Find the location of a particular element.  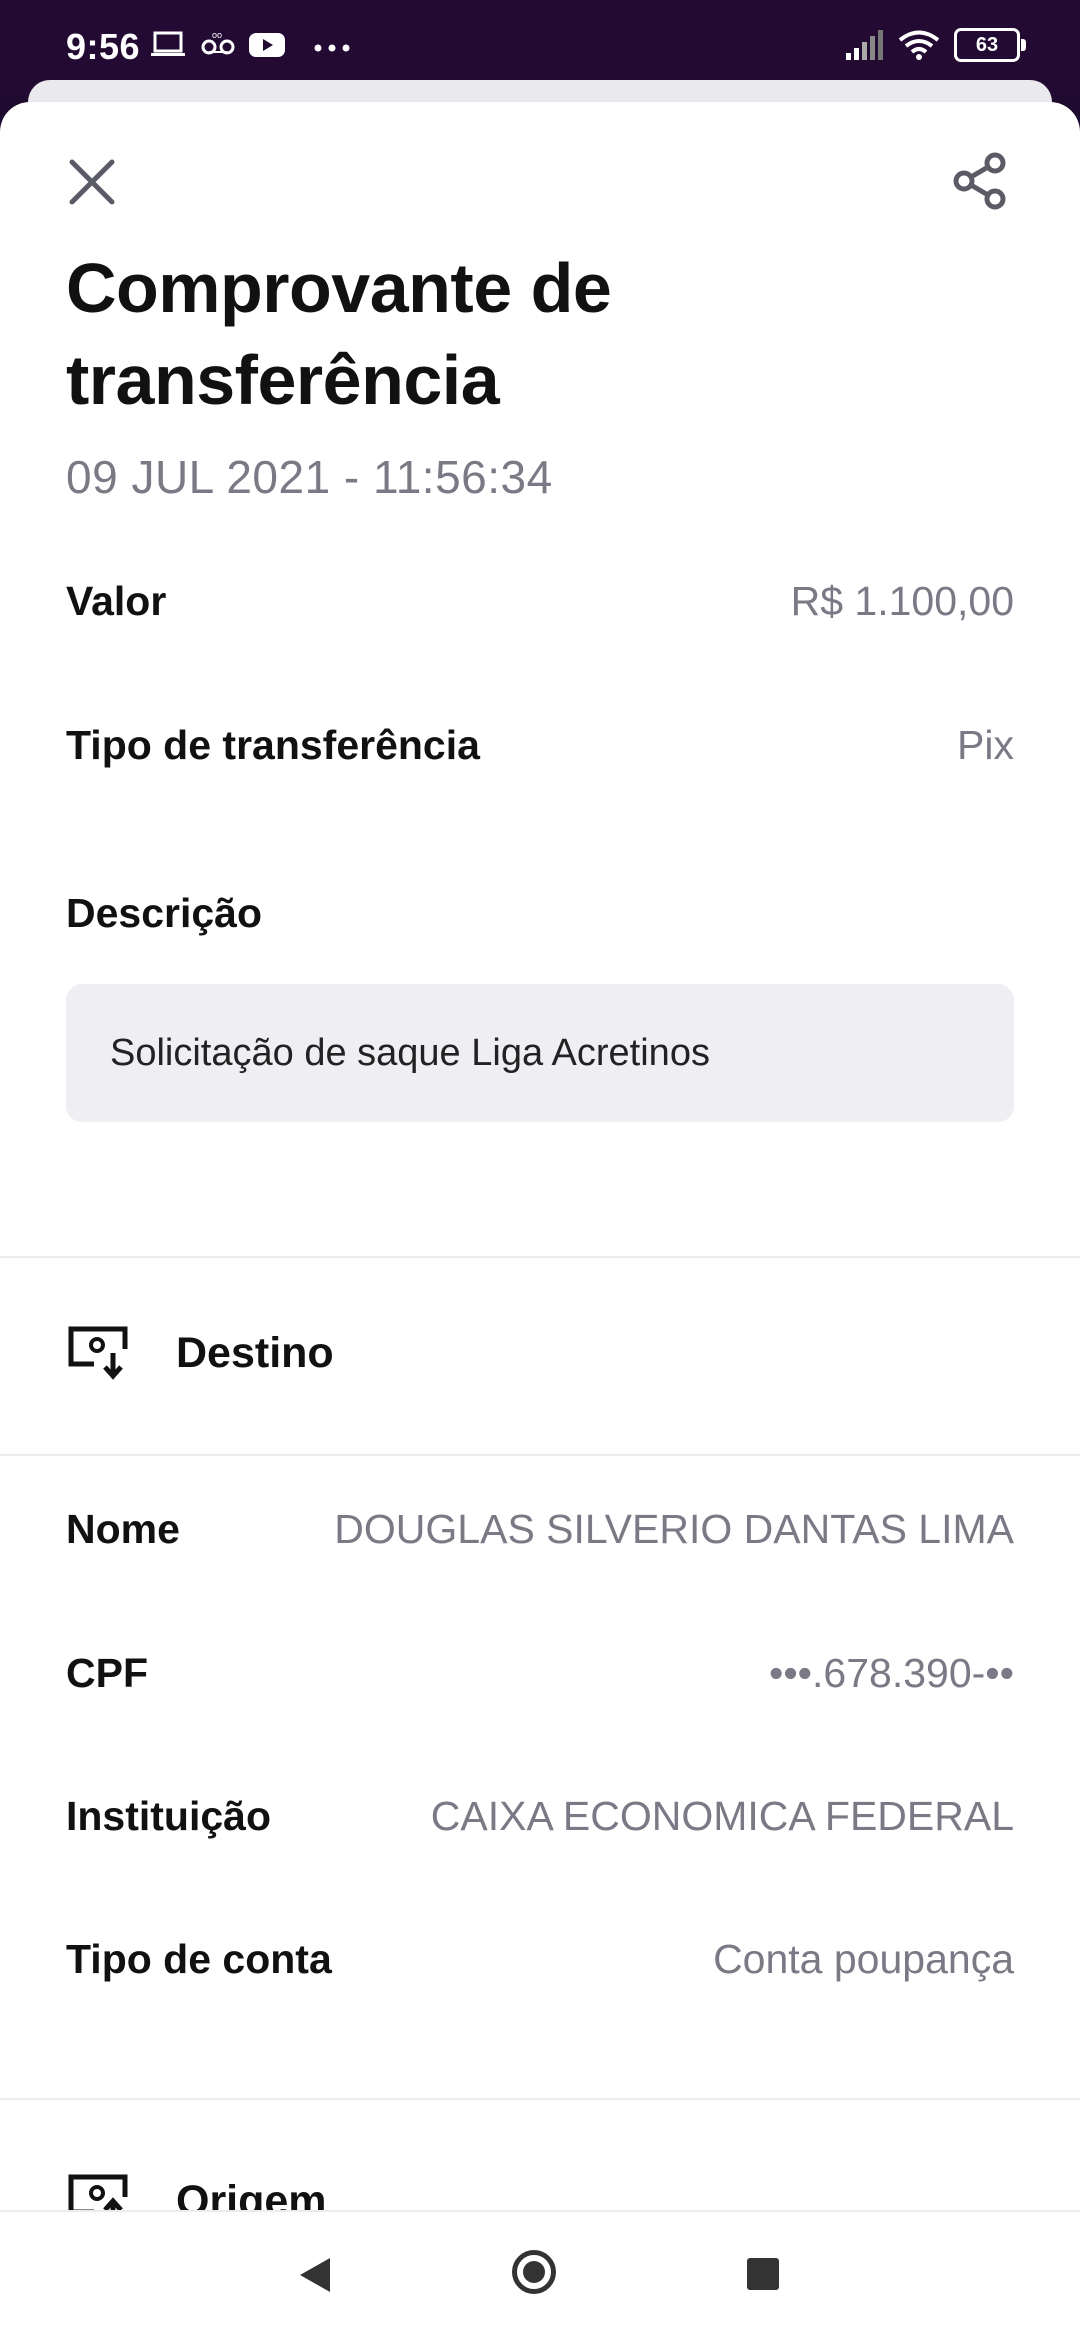

destino-section-header: Destino is located at coordinates (200, 1353).